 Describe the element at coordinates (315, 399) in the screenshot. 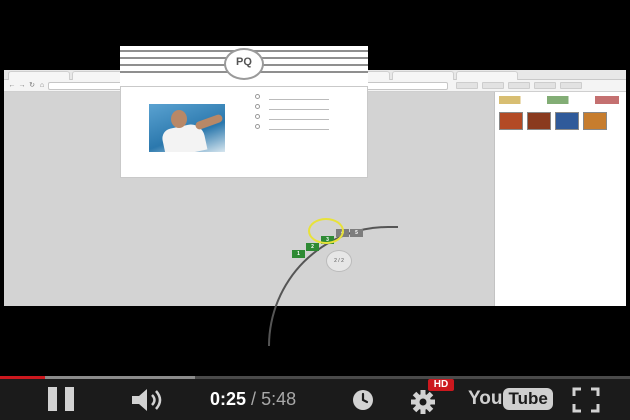

I see `player-controls: 0:25 / 5:48 HD You Tube` at that location.